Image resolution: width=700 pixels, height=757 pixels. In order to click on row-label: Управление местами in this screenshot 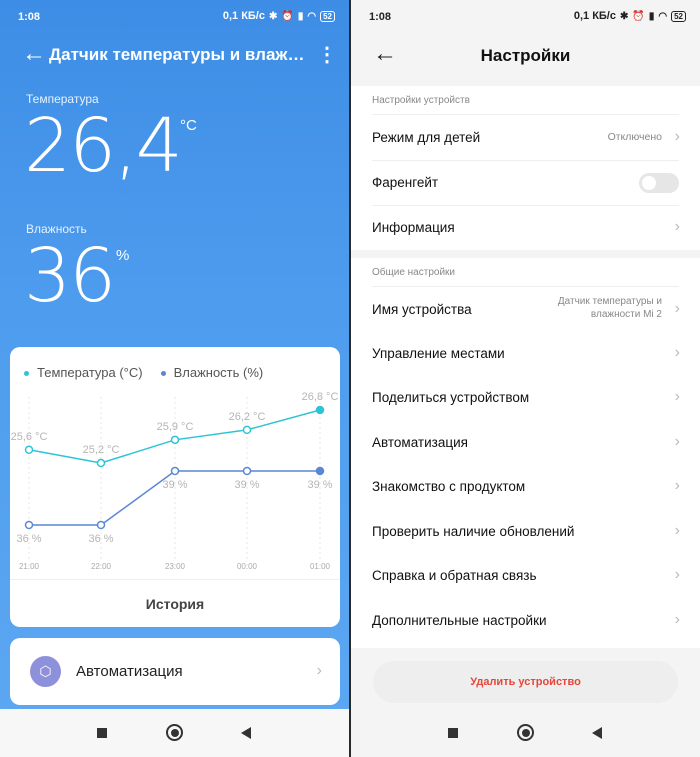, I will do `click(438, 353)`.